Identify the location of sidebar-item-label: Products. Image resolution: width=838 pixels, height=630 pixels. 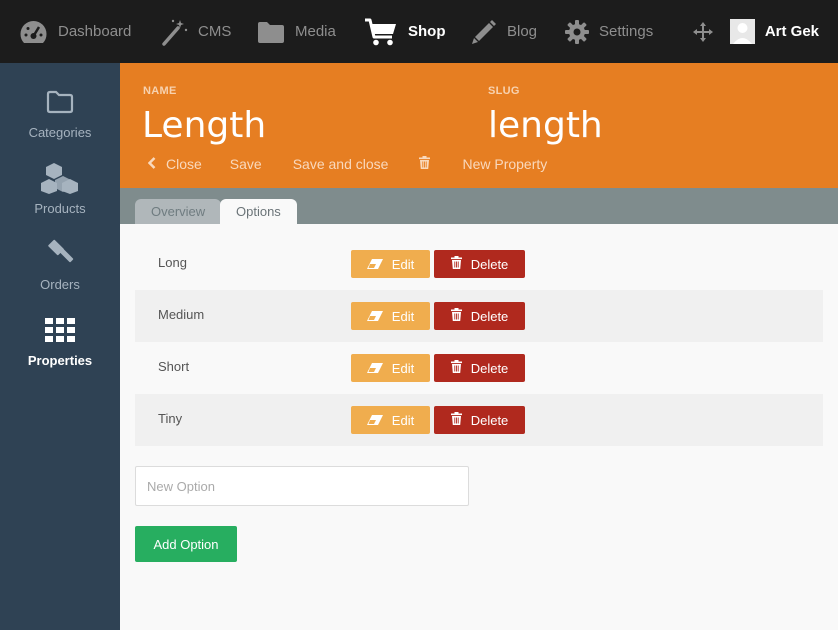
(60, 208).